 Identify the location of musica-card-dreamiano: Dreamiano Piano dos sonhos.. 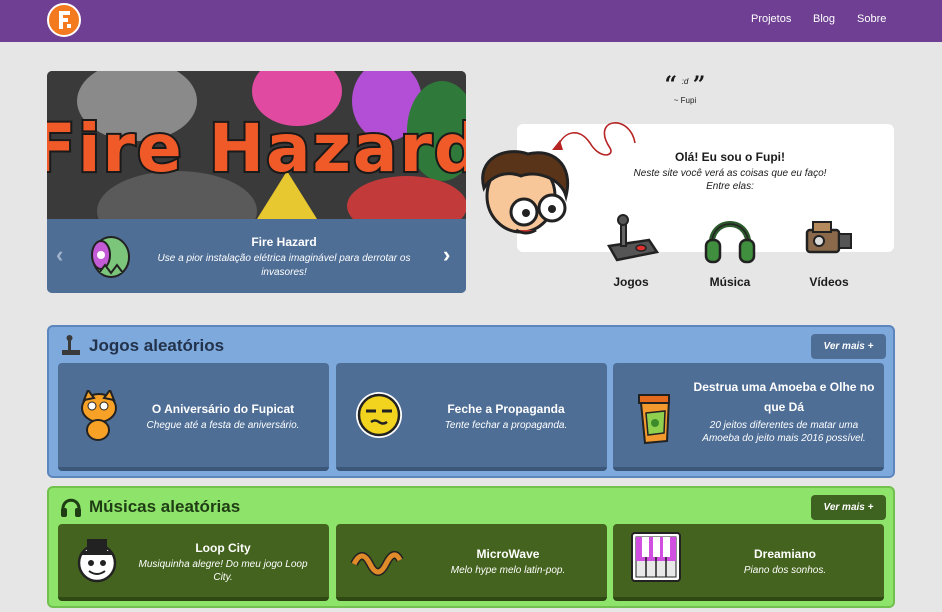
(748, 562).